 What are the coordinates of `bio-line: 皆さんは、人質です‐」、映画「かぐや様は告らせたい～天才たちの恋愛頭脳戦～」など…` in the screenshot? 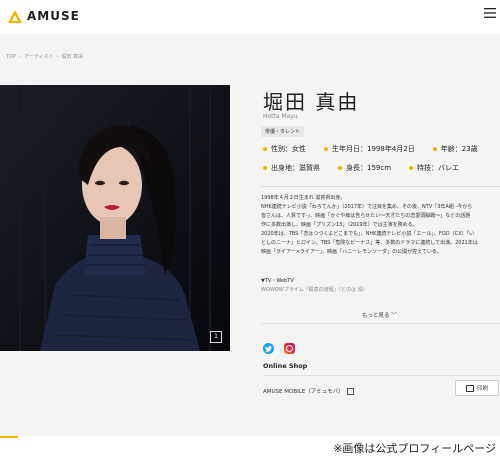 It's located at (366, 216).